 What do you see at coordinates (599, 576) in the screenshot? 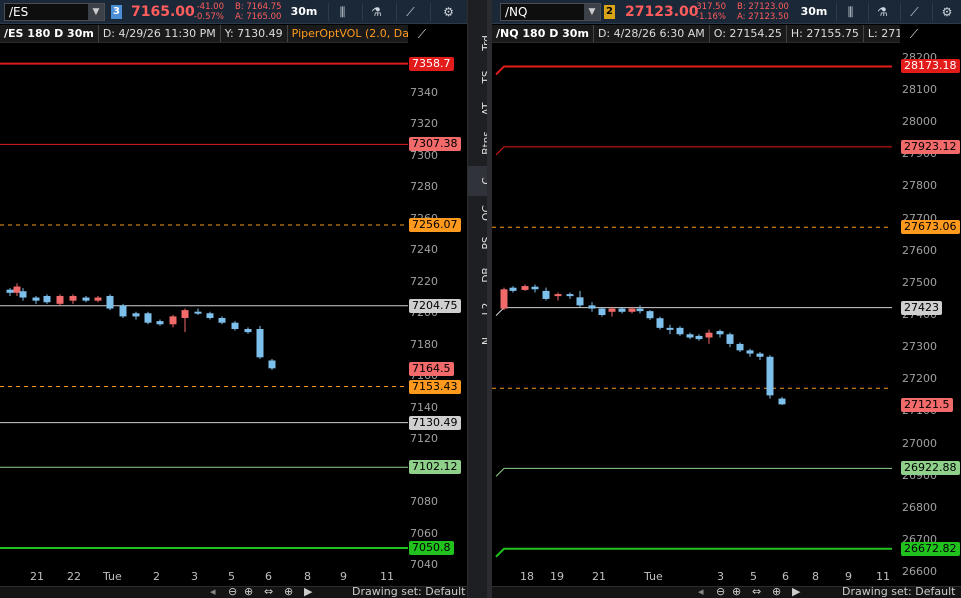
I see `time-tick: 21` at bounding box center [599, 576].